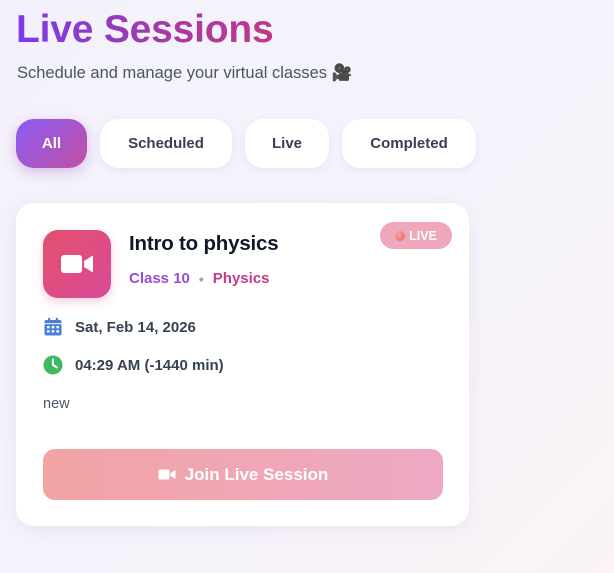 The width and height of the screenshot is (614, 573). What do you see at coordinates (135, 327) in the screenshot?
I see `session-date: Sat, Feb 14, 2026` at bounding box center [135, 327].